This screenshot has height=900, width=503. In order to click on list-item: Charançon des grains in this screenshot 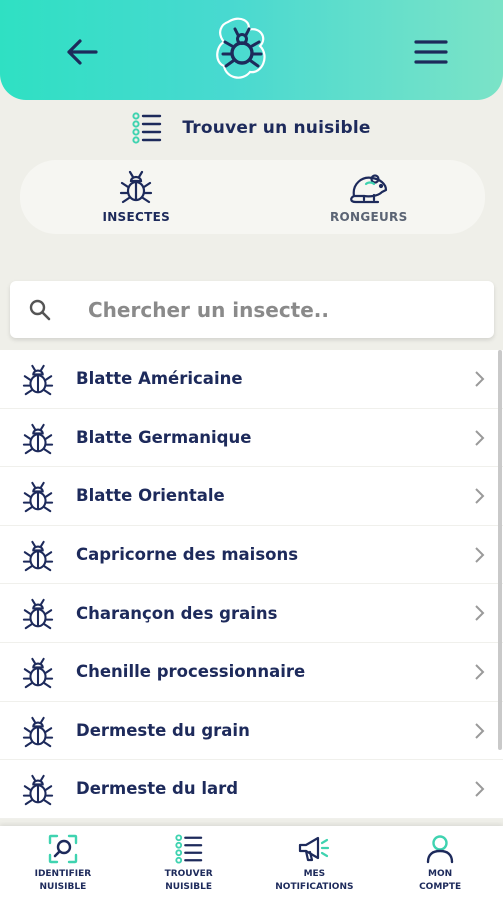, I will do `click(251, 613)`.